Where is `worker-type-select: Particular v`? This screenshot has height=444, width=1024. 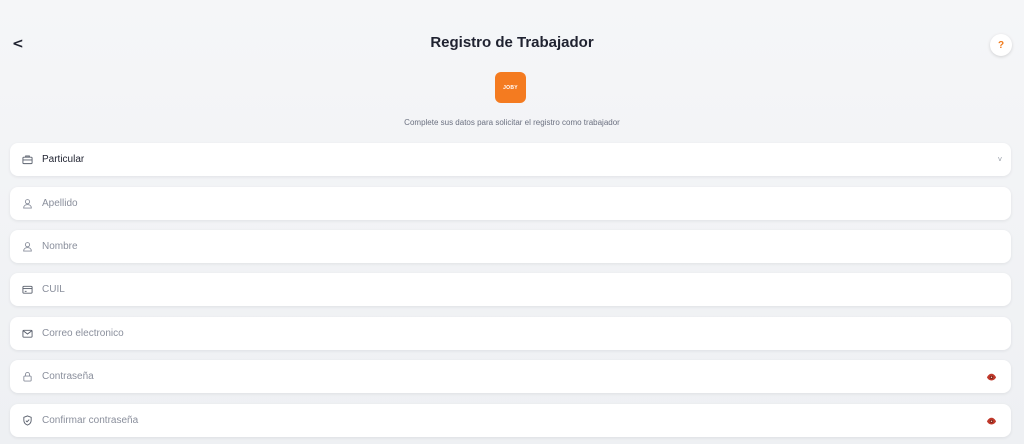
worker-type-select: Particular v is located at coordinates (510, 159).